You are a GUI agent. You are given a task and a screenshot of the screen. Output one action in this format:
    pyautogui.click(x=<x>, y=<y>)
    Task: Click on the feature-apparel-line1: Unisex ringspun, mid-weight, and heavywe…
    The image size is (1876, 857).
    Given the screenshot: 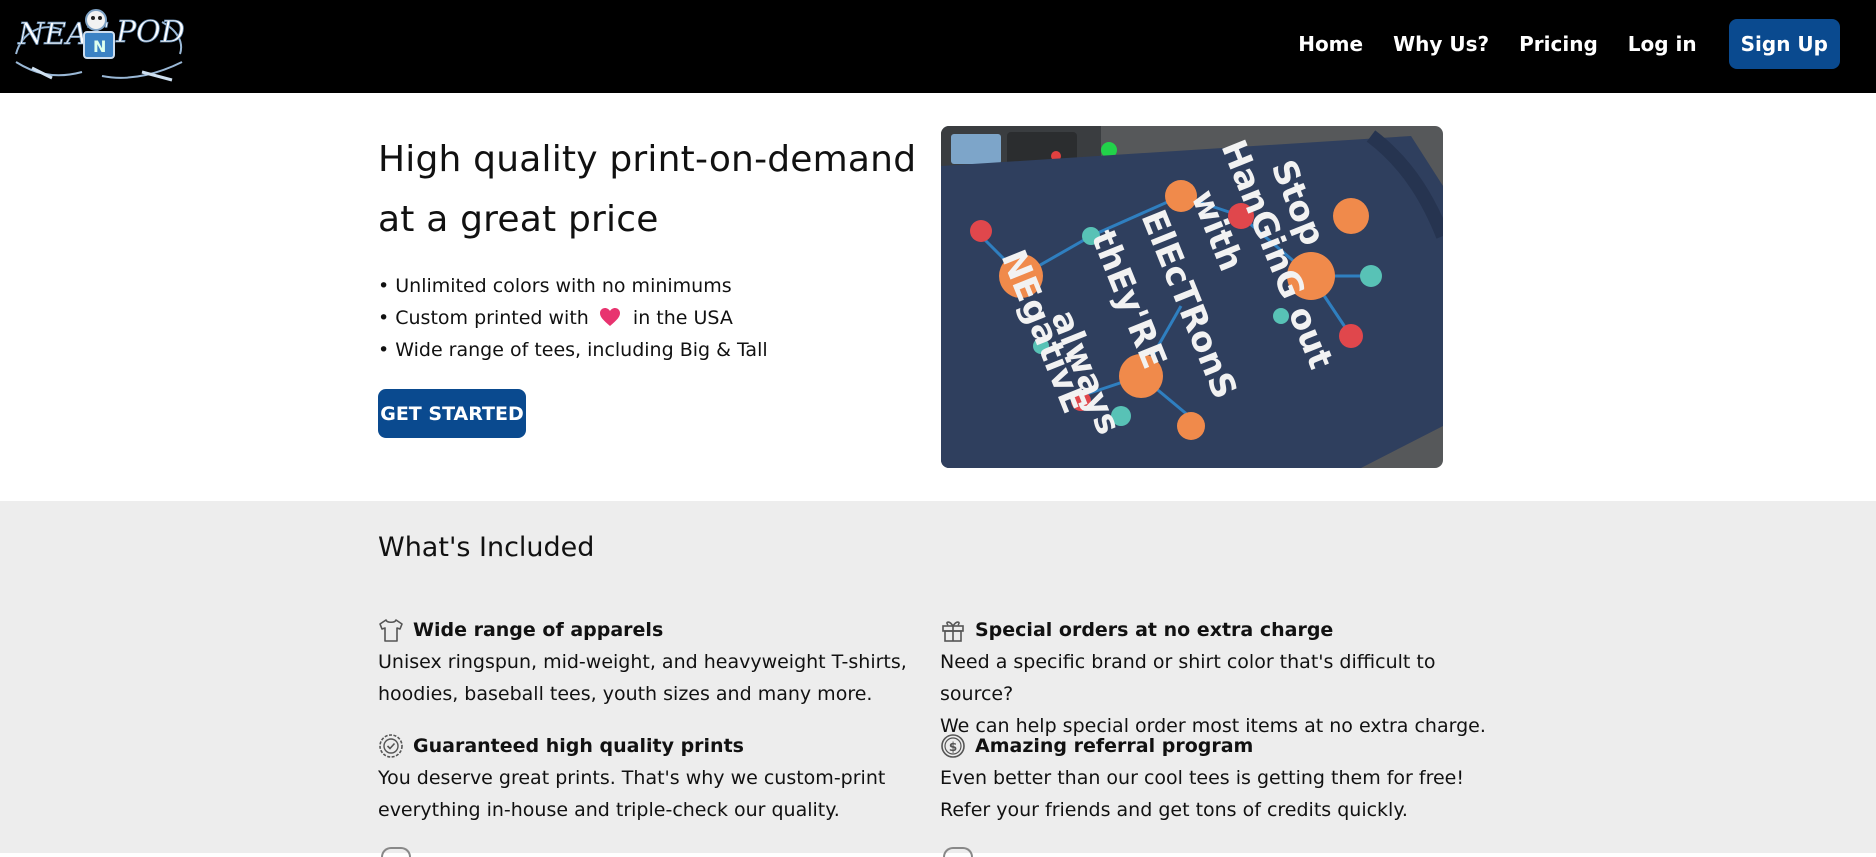 What is the action you would take?
    pyautogui.click(x=642, y=662)
    